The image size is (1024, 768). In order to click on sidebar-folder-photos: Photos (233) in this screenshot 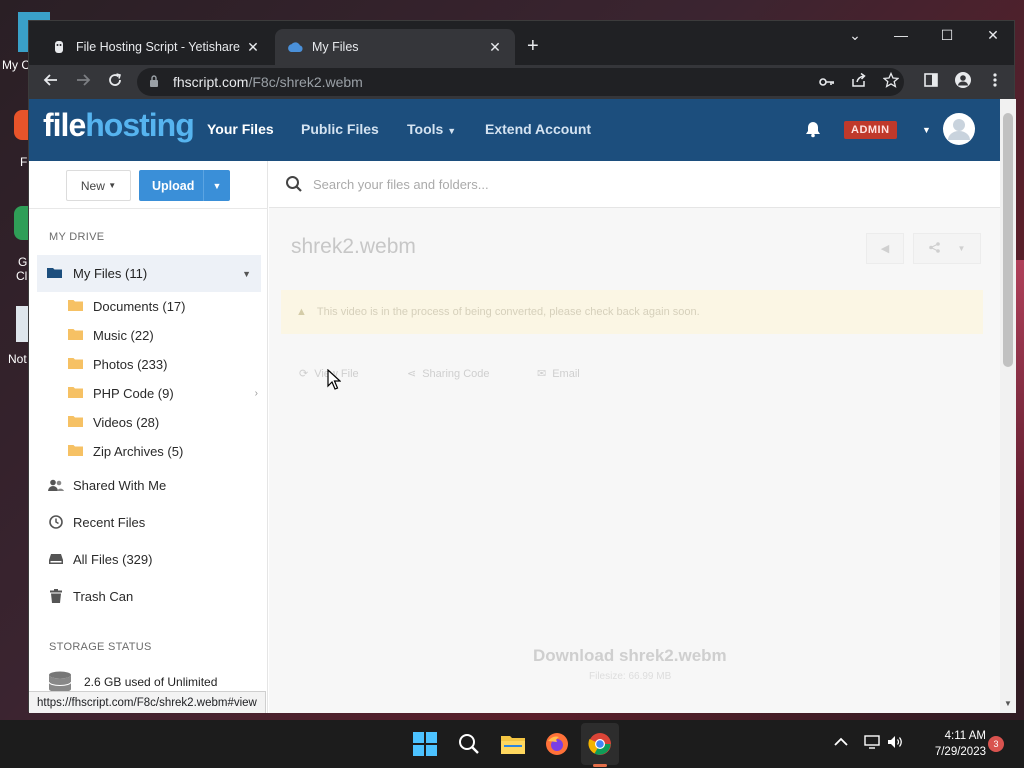, I will do `click(163, 364)`.